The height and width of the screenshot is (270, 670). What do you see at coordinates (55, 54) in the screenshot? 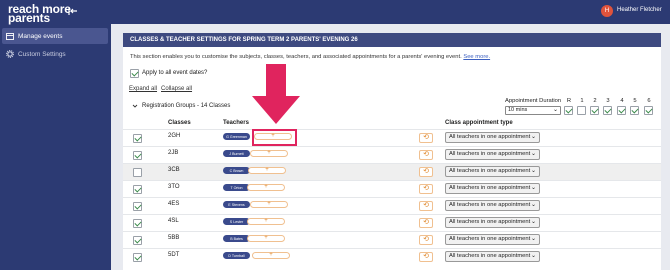
I see `sidebar-item-custom-settings: Custom Settings` at bounding box center [55, 54].